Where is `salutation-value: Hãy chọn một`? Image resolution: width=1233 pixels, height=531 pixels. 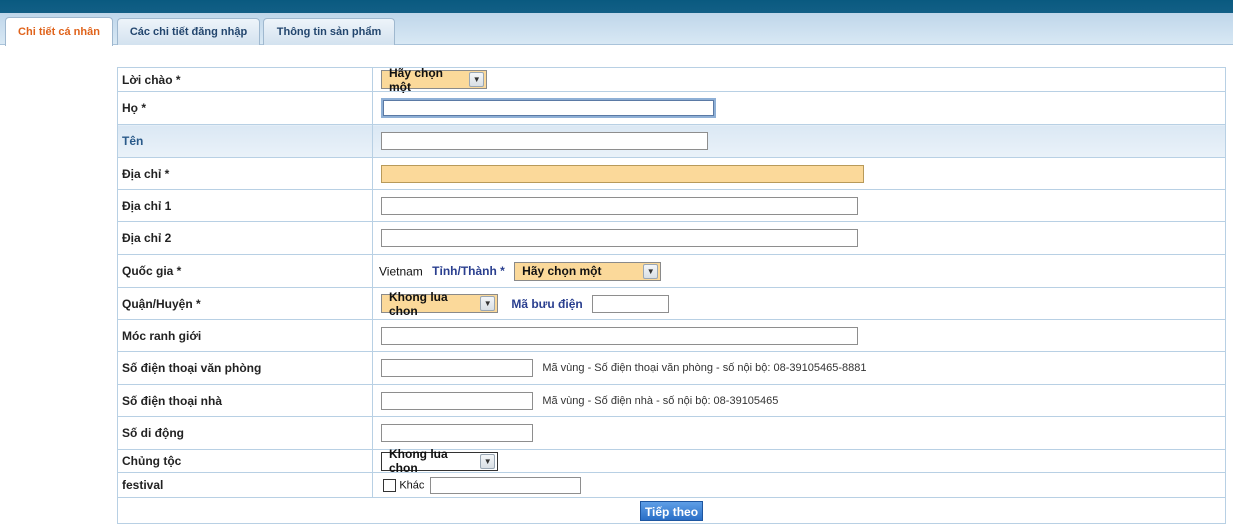
salutation-value: Hãy chọn một is located at coordinates (416, 79).